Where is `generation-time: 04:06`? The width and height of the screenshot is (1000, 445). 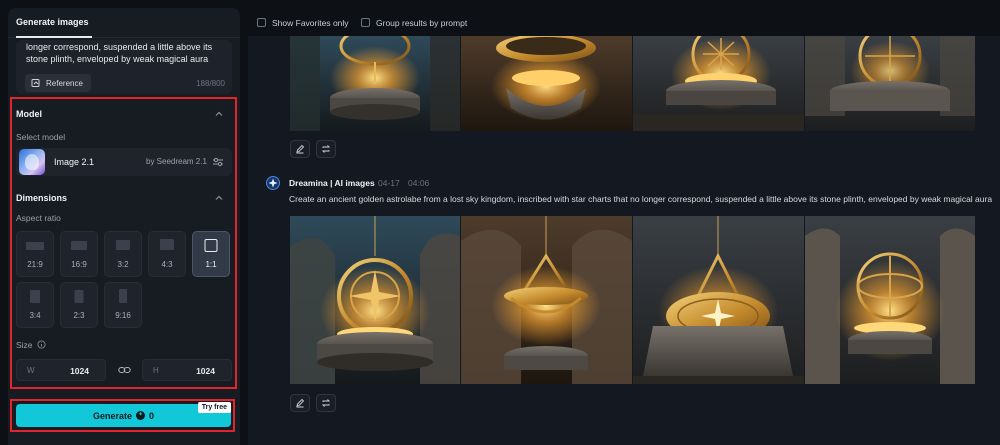 generation-time: 04:06 is located at coordinates (419, 183).